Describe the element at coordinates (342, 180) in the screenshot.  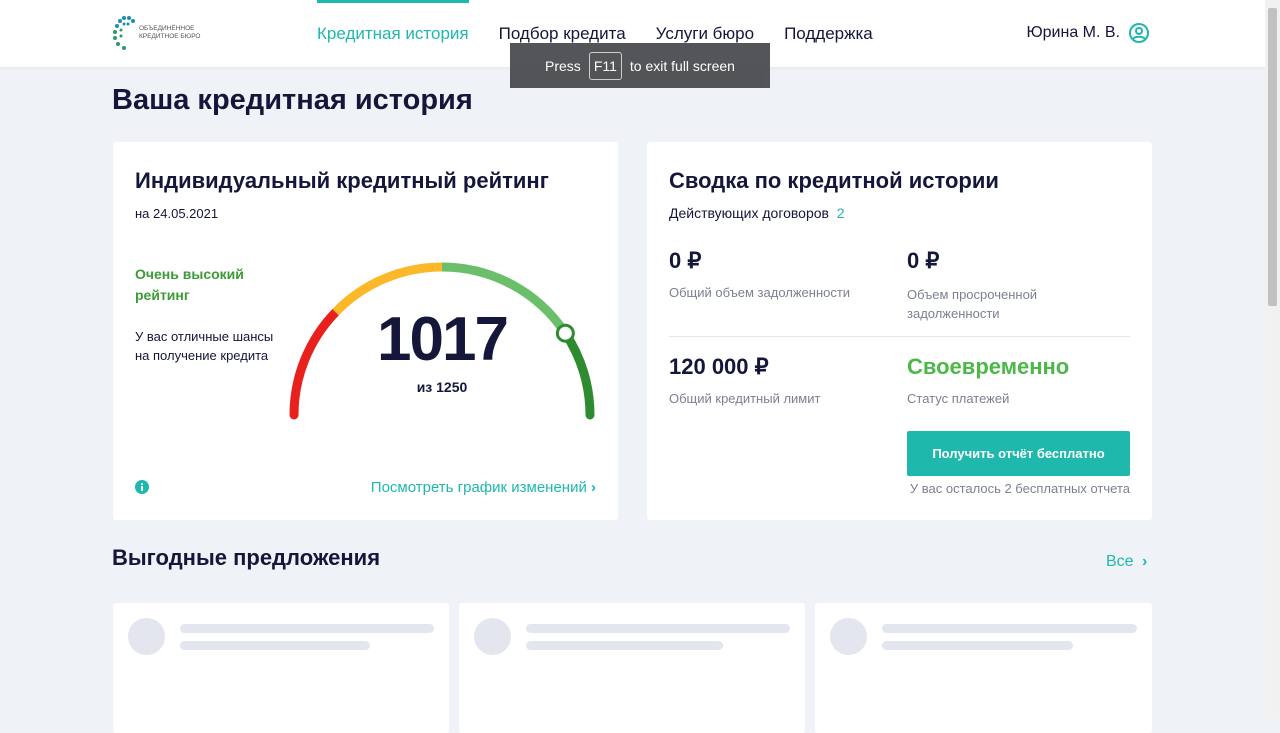
I see `rating-title: Индивидуальный кредитный рейтинг` at that location.